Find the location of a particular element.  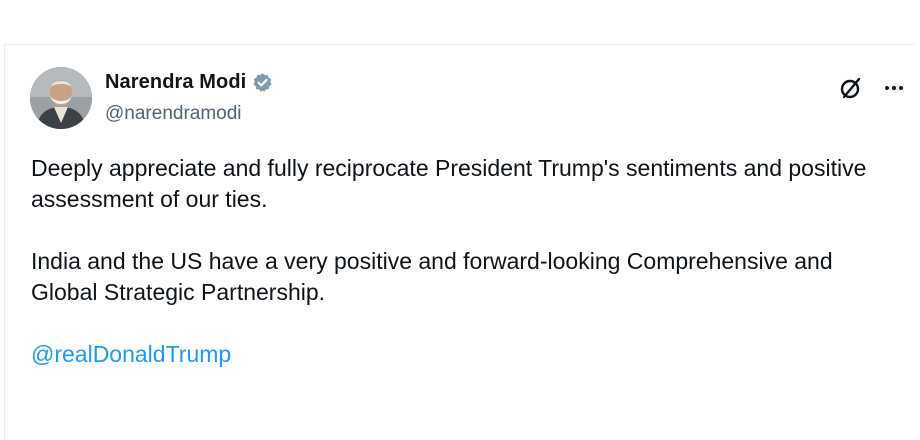

author-name-row: Narendra Modi is located at coordinates (189, 82).